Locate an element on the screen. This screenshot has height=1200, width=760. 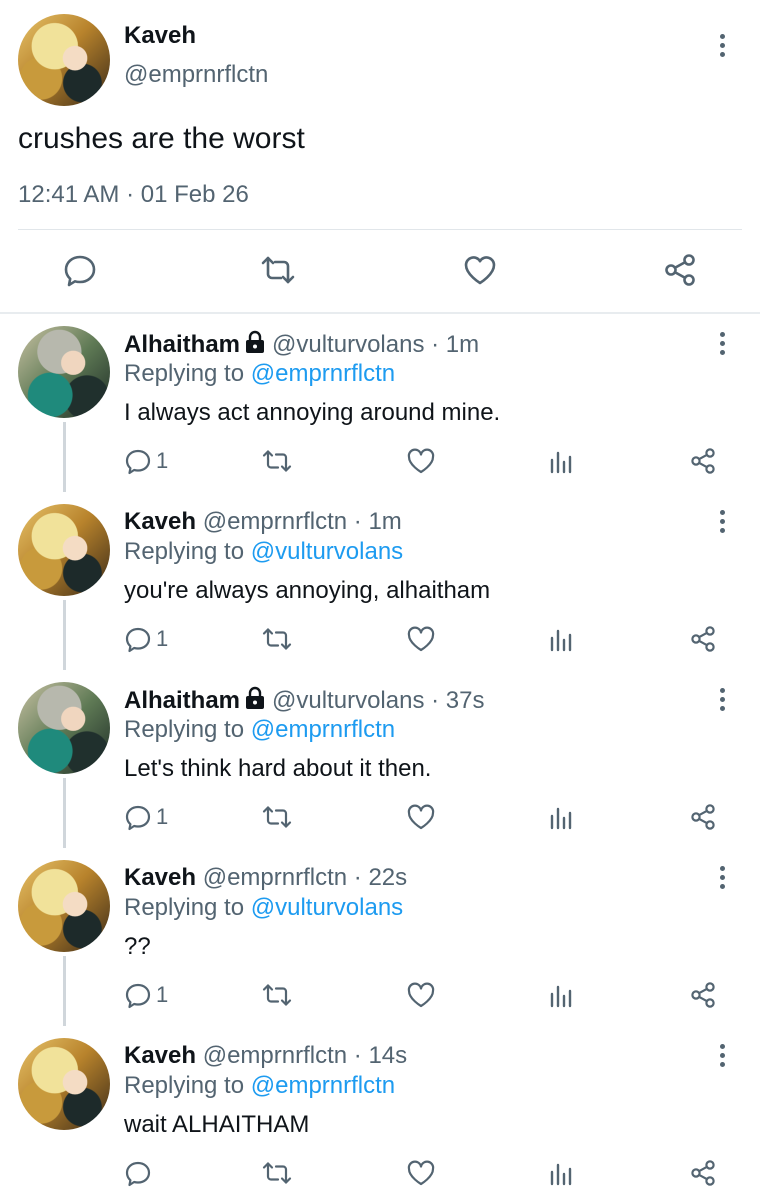
reply-button is located at coordinates (140, 1173).